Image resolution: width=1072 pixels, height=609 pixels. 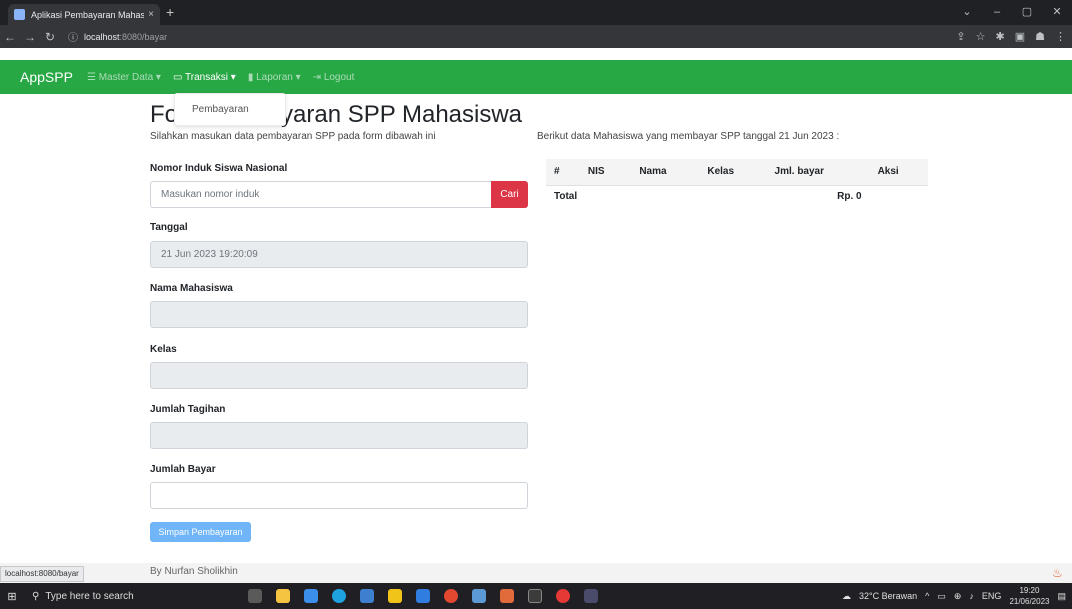 What do you see at coordinates (339, 435) in the screenshot?
I see `tagihan-field` at bounding box center [339, 435].